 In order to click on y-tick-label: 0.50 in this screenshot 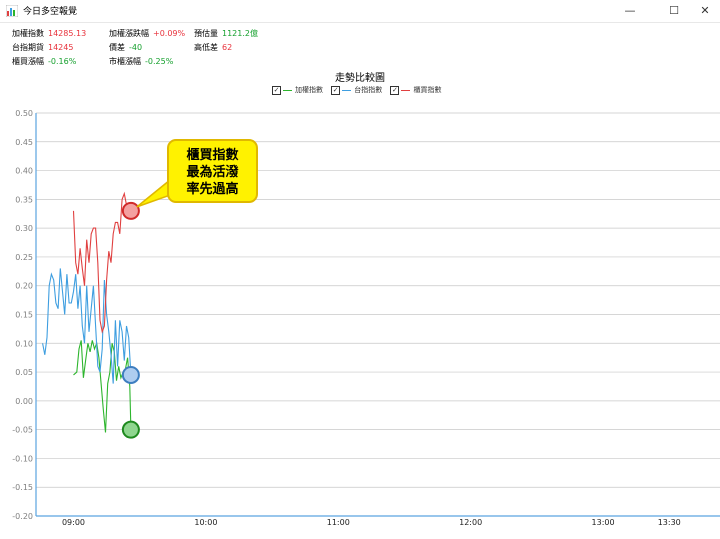, I will do `click(24, 113)`.